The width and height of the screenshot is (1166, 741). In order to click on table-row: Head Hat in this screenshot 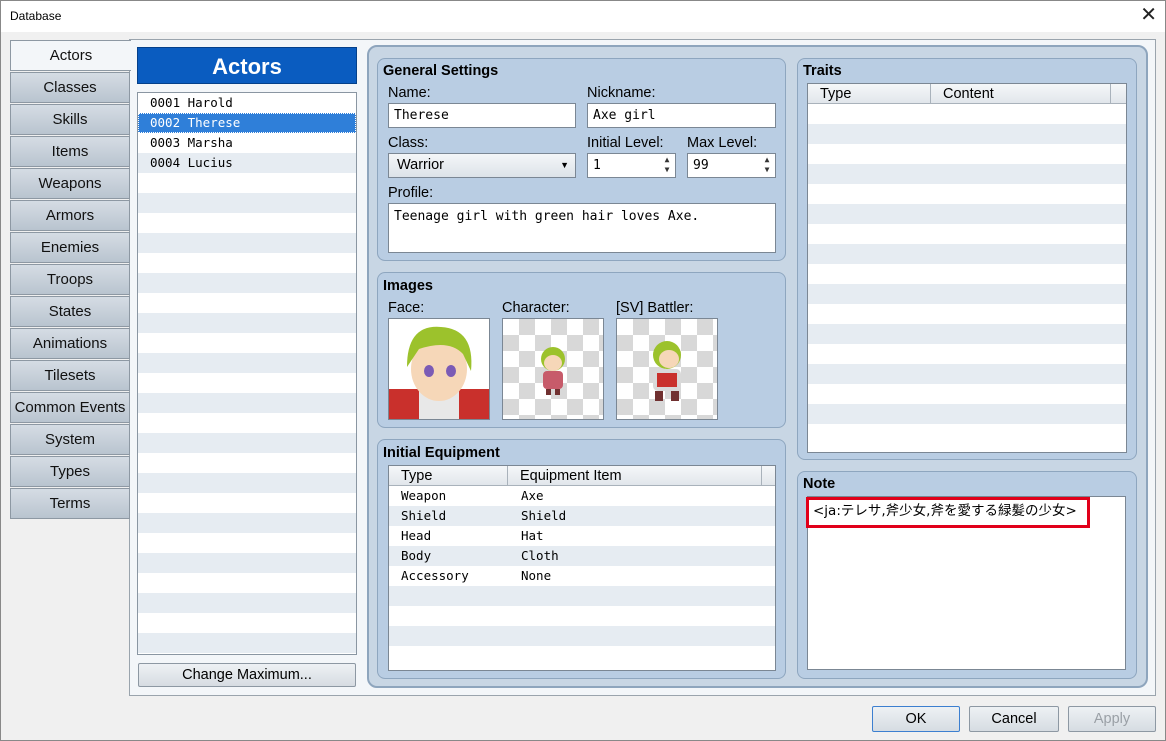, I will do `click(582, 536)`.